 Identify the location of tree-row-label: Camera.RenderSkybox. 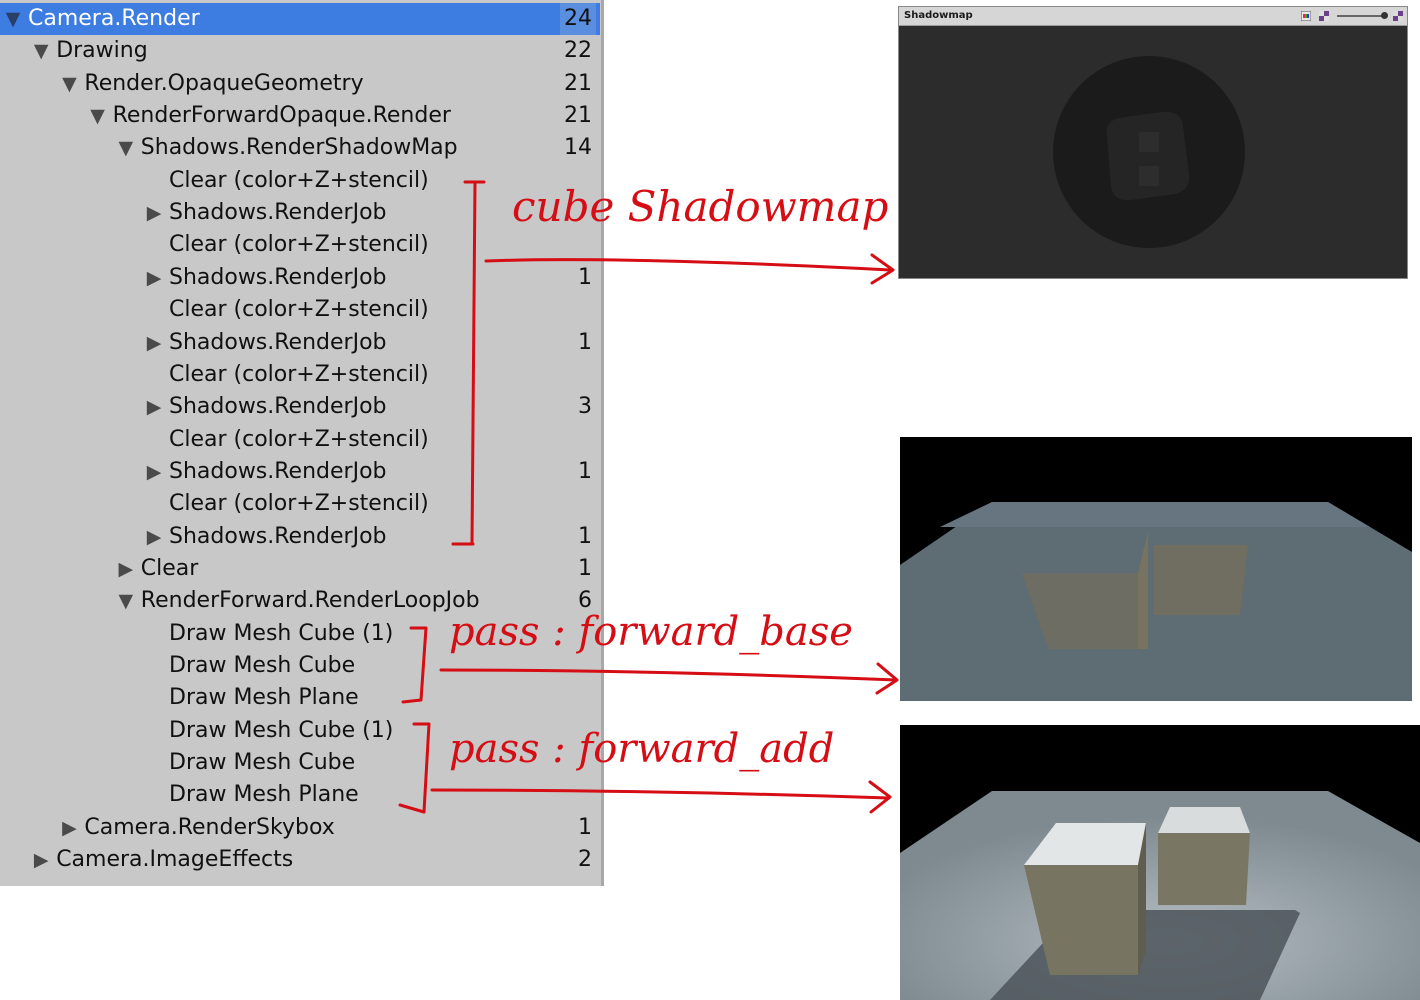
(209, 827).